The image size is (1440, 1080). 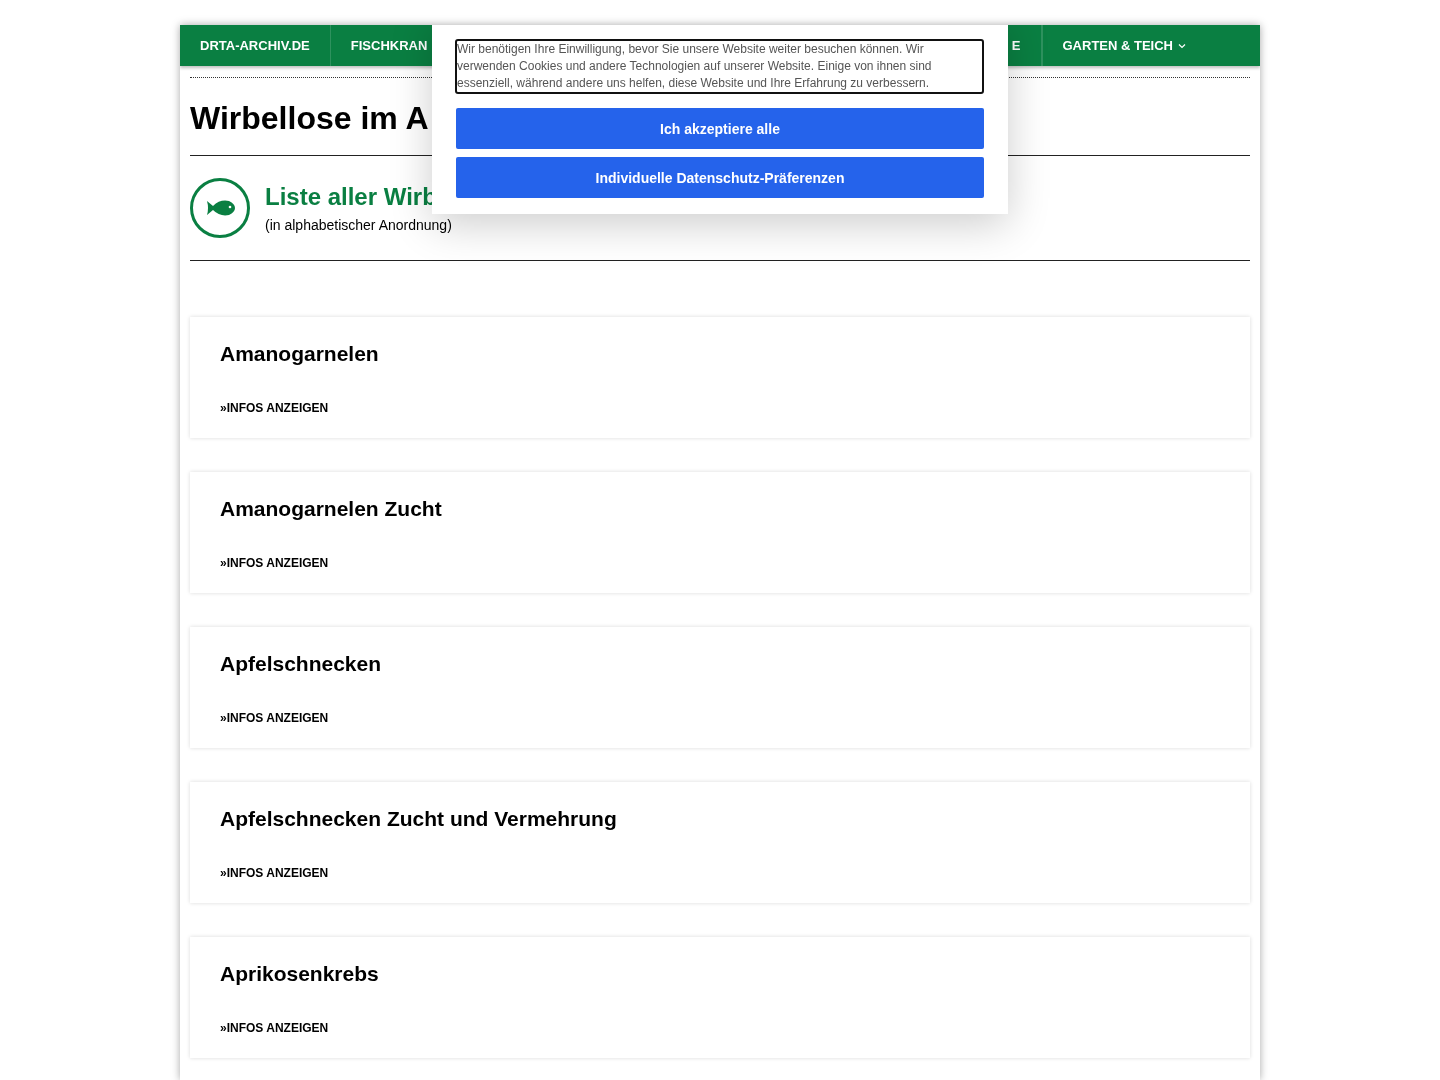 What do you see at coordinates (255, 45) in the screenshot?
I see `nav-link: DRTA-ARCHIV.DE` at bounding box center [255, 45].